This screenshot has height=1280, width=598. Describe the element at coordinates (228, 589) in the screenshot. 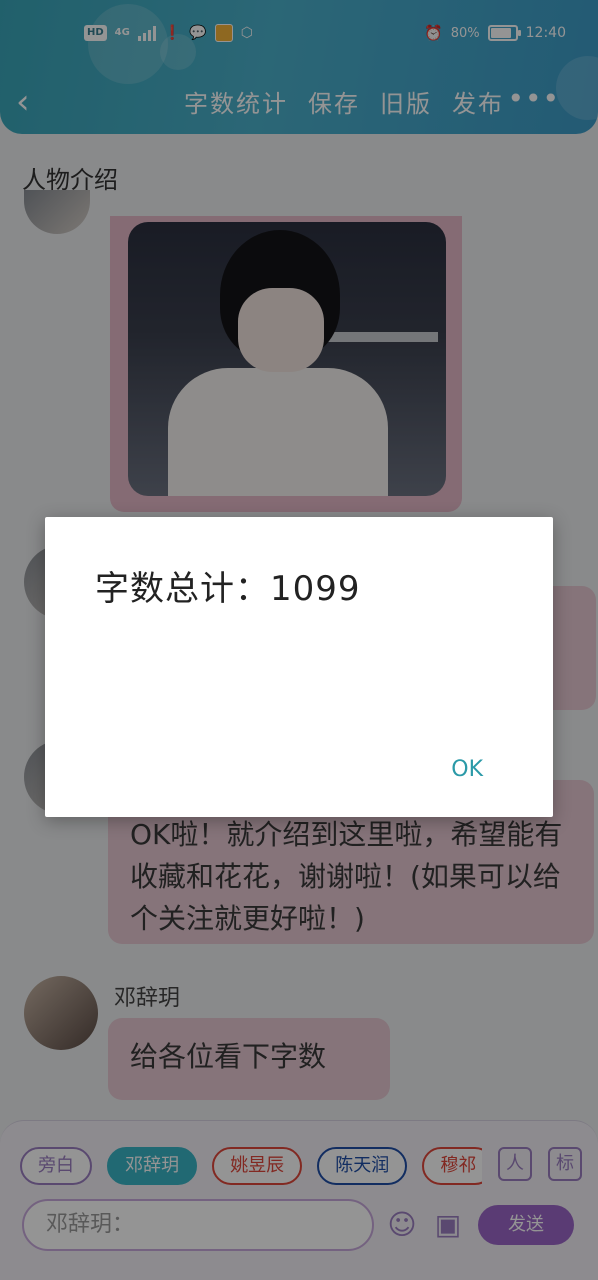

I see `dialog-message: 字数总计：1099` at that location.